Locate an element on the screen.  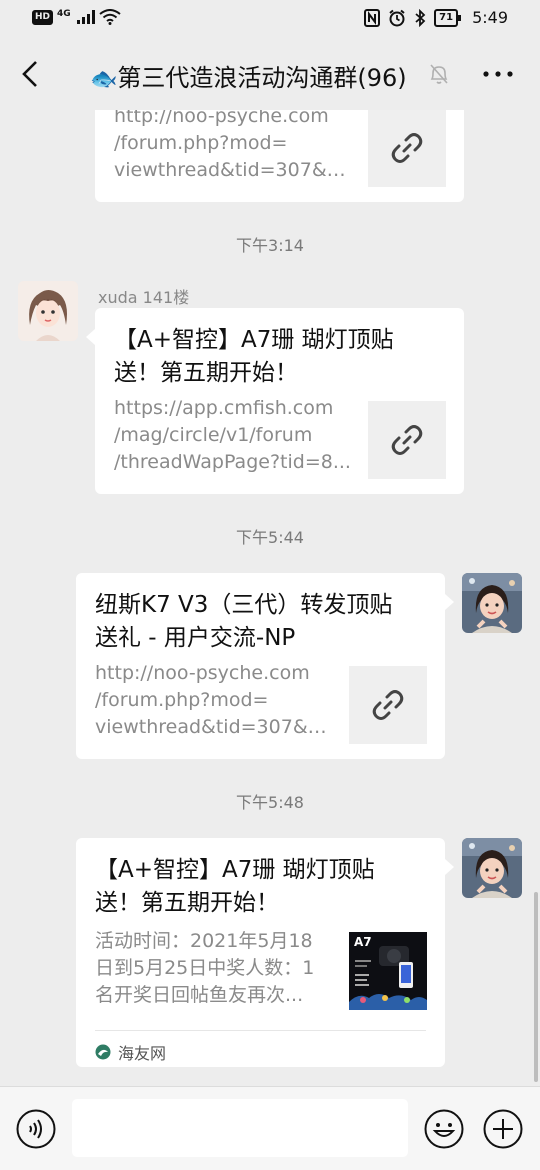
source-name: 海友网 is located at coordinates (142, 1053).